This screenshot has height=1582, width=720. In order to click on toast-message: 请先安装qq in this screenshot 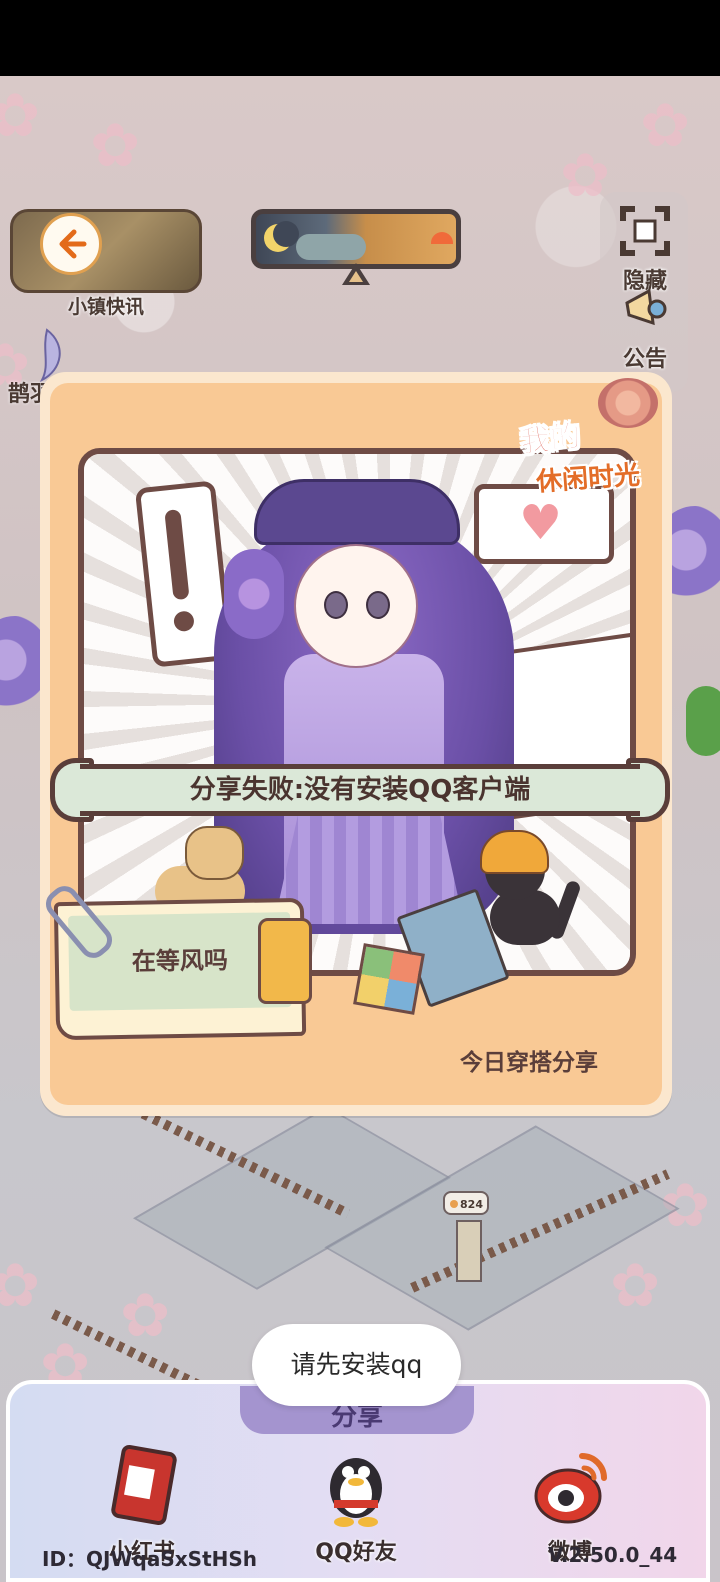, I will do `click(356, 1365)`.